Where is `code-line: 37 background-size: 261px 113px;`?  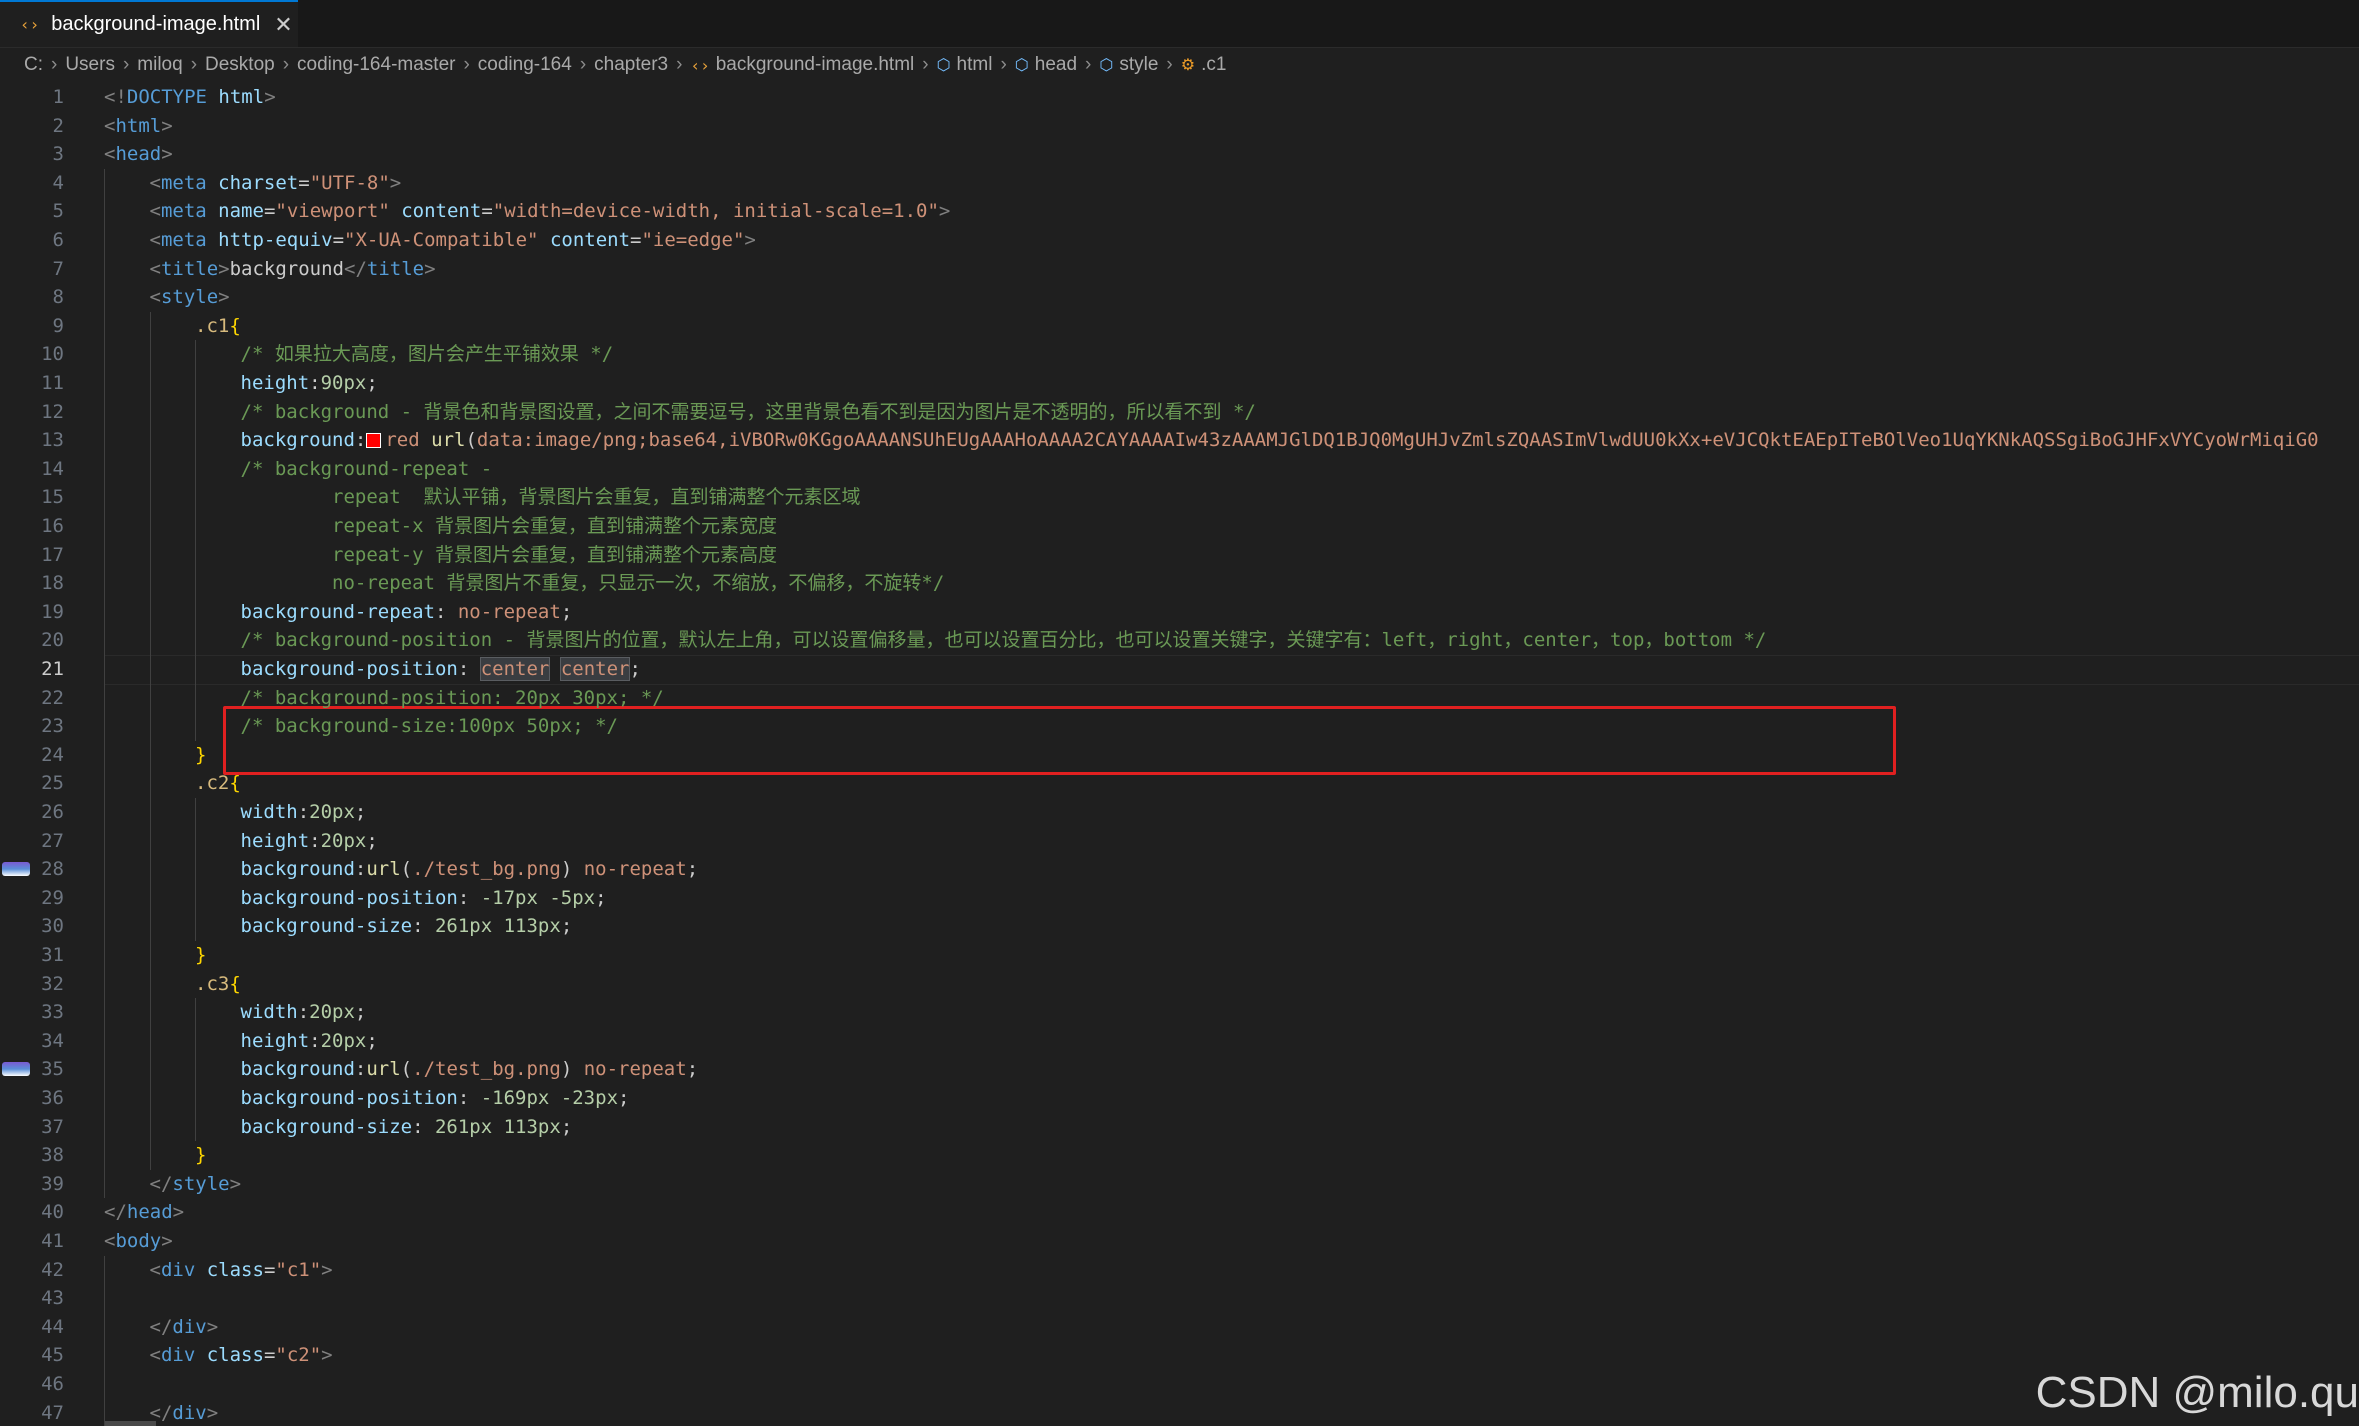 code-line: 37 background-size: 261px 113px; is located at coordinates (1179, 1127).